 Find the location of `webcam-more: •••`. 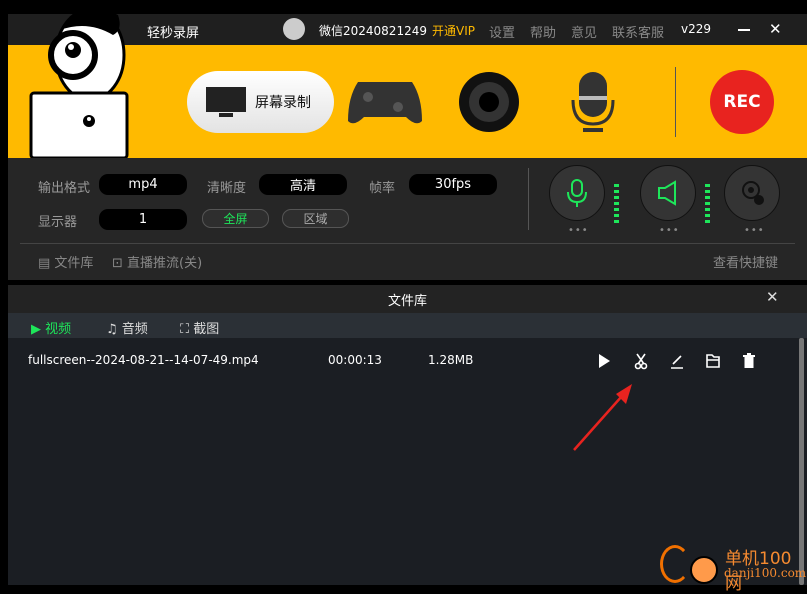

webcam-more: ••• is located at coordinates (754, 230).